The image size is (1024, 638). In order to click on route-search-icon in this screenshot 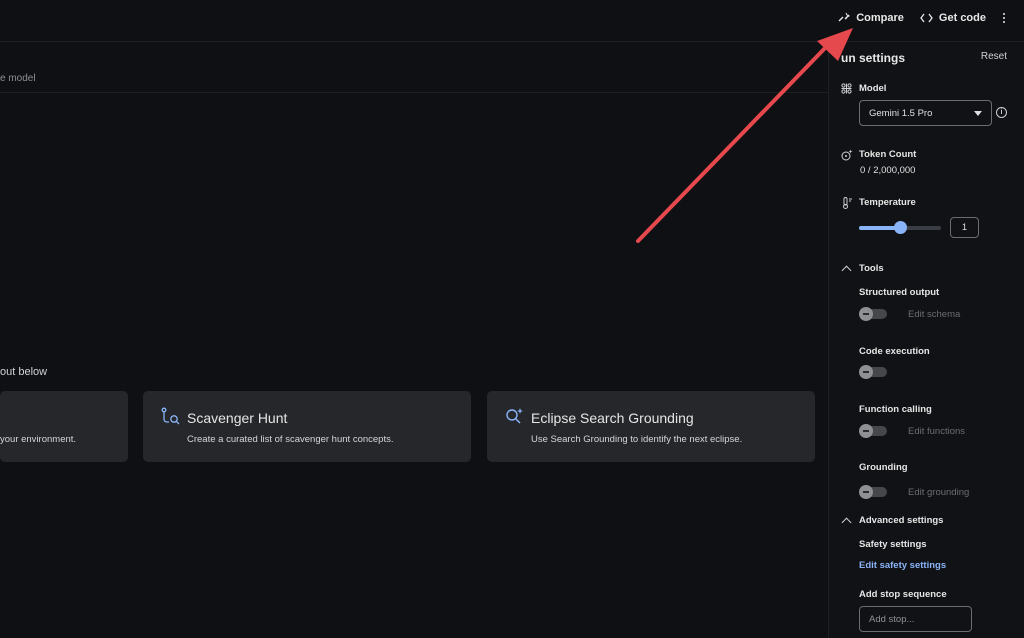, I will do `click(170, 416)`.